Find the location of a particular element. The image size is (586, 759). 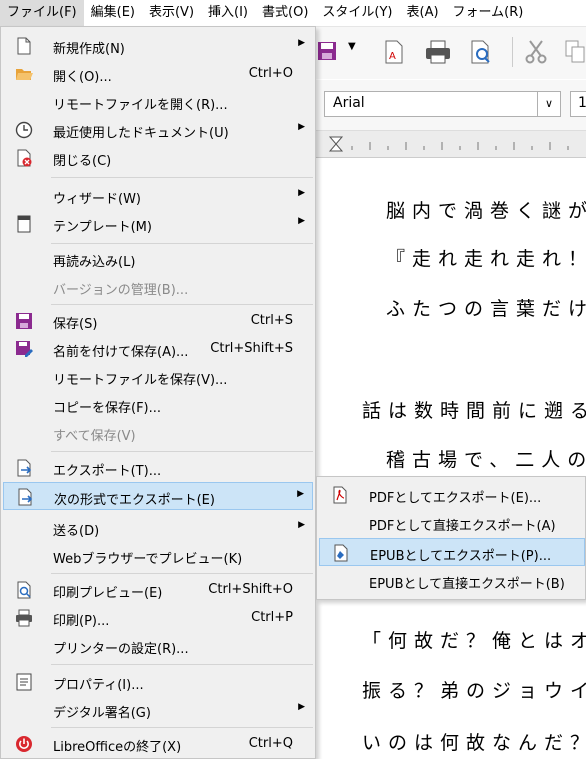

export-pdf-icon: A is located at coordinates (394, 52).